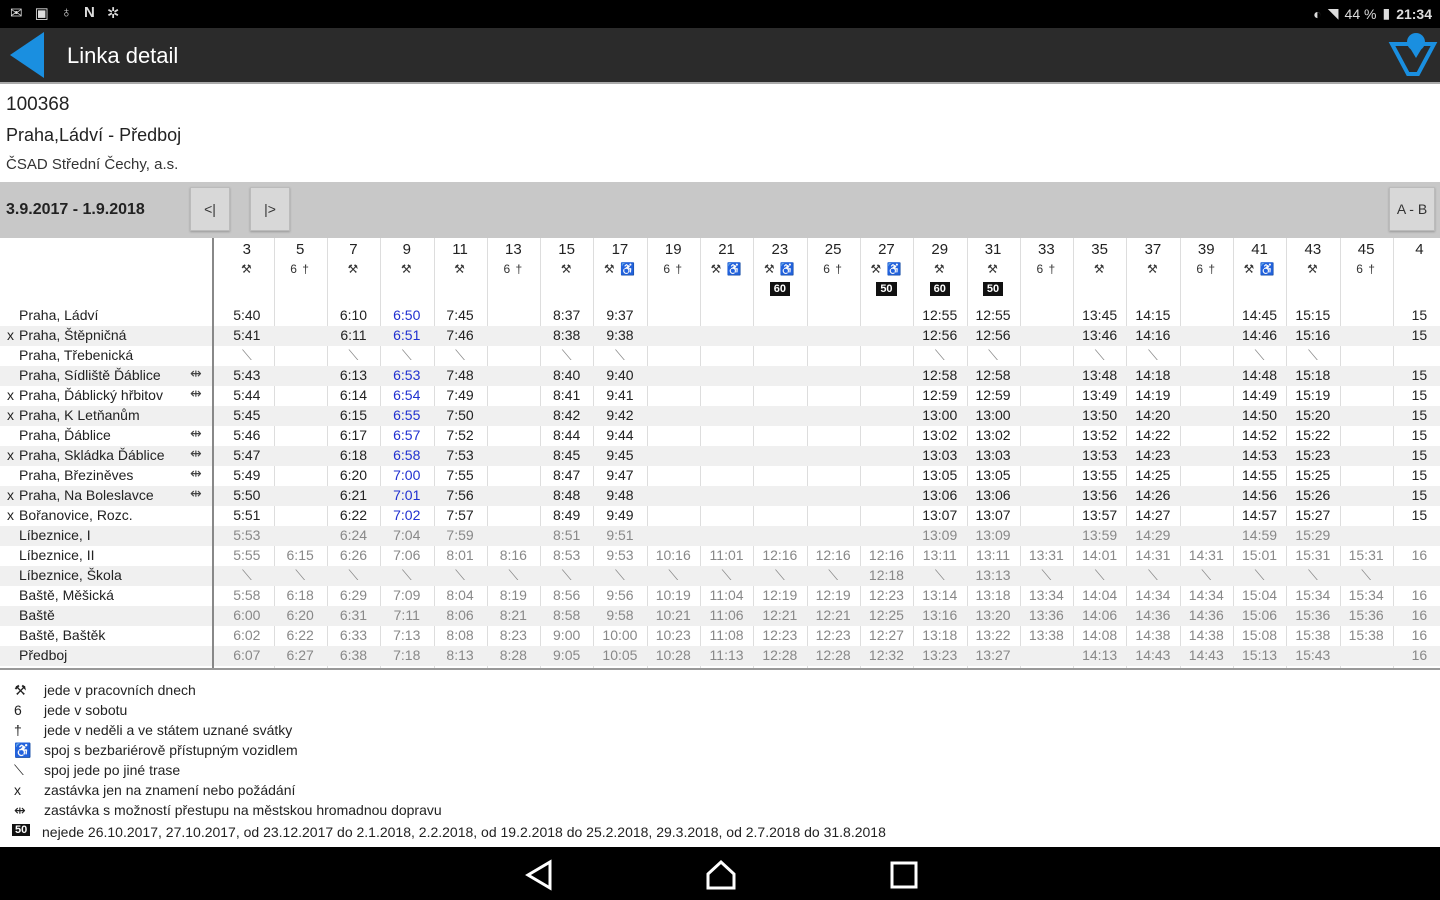 The height and width of the screenshot is (900, 1440). I want to click on departure-time: 14:27, so click(1152, 515).